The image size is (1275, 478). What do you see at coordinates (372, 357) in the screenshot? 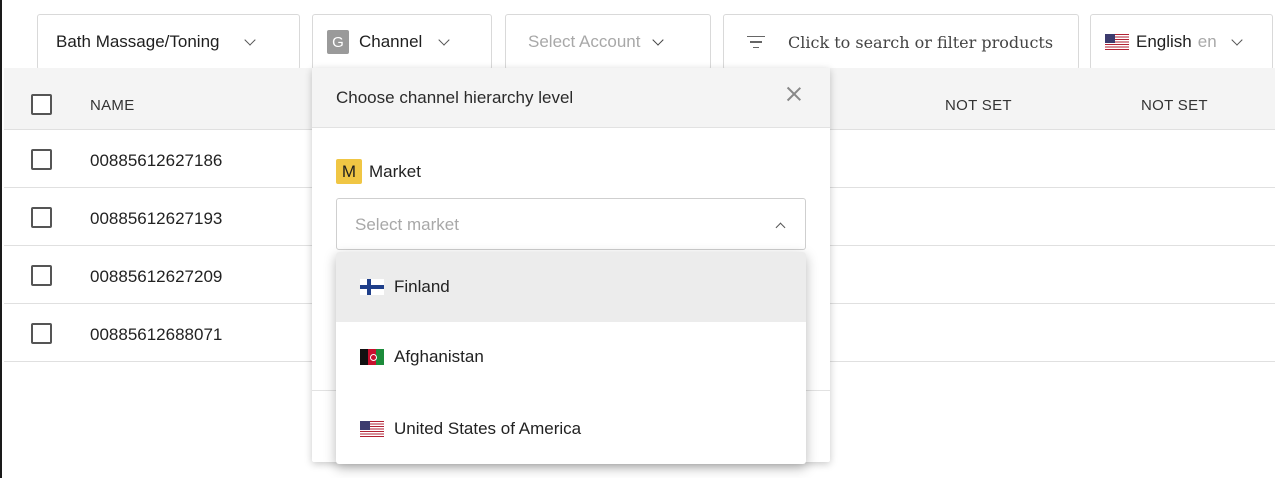
I see `afghanistan-flag-icon` at bounding box center [372, 357].